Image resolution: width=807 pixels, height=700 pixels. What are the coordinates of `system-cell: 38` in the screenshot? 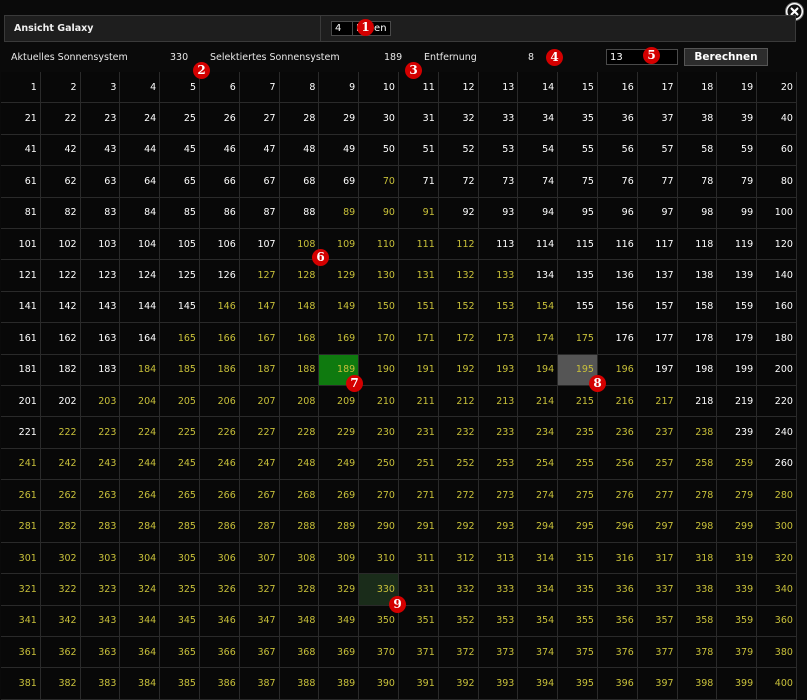 It's located at (697, 119).